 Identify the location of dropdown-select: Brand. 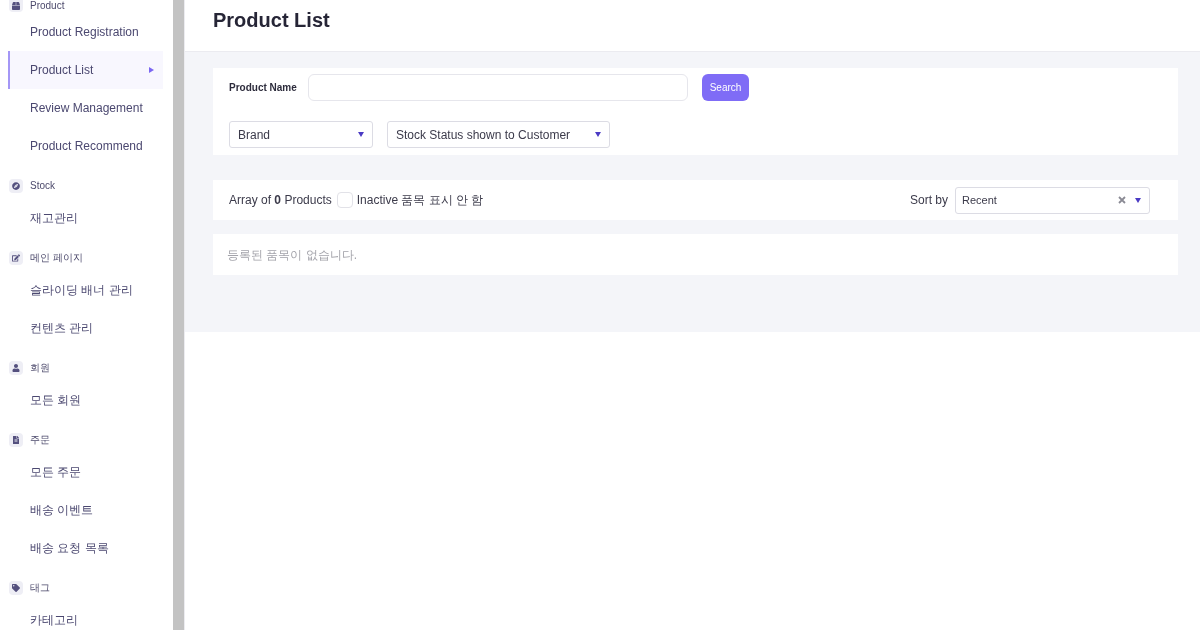
(301, 134).